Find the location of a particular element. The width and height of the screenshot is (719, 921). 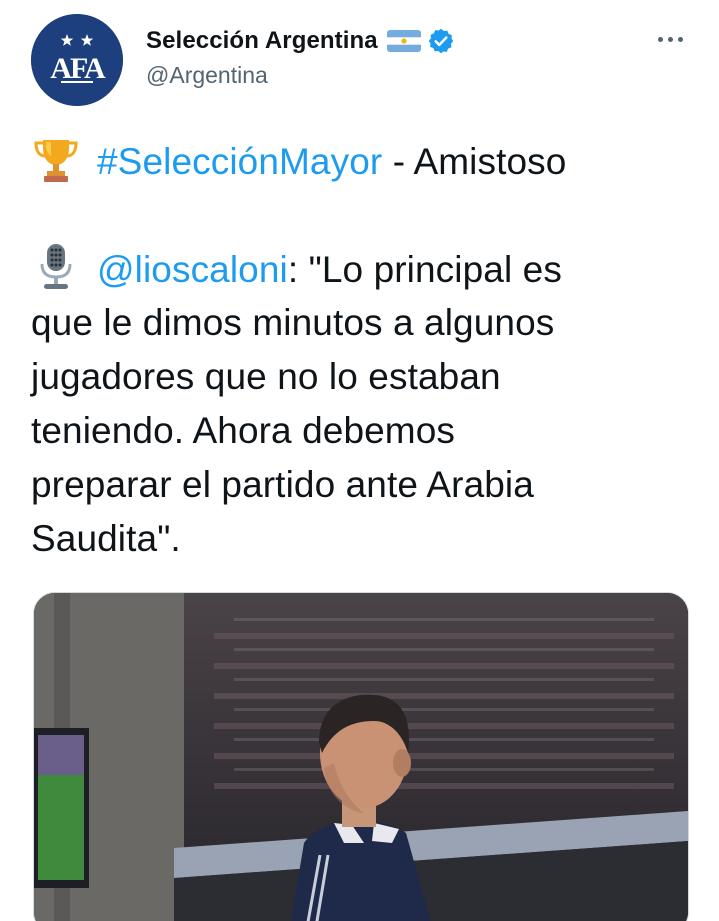

hashtag-link: #SelecciónMayor is located at coordinates (239, 161).